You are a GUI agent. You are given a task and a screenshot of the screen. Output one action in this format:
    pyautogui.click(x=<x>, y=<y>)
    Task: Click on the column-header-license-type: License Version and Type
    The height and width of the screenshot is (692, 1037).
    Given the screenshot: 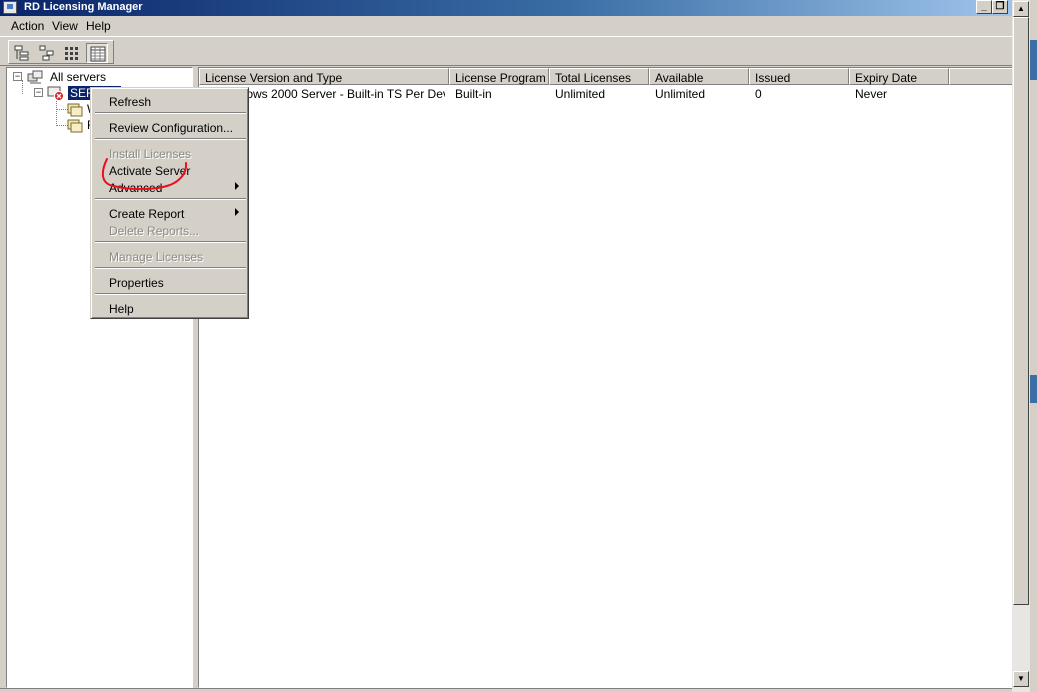 What is the action you would take?
    pyautogui.click(x=324, y=76)
    